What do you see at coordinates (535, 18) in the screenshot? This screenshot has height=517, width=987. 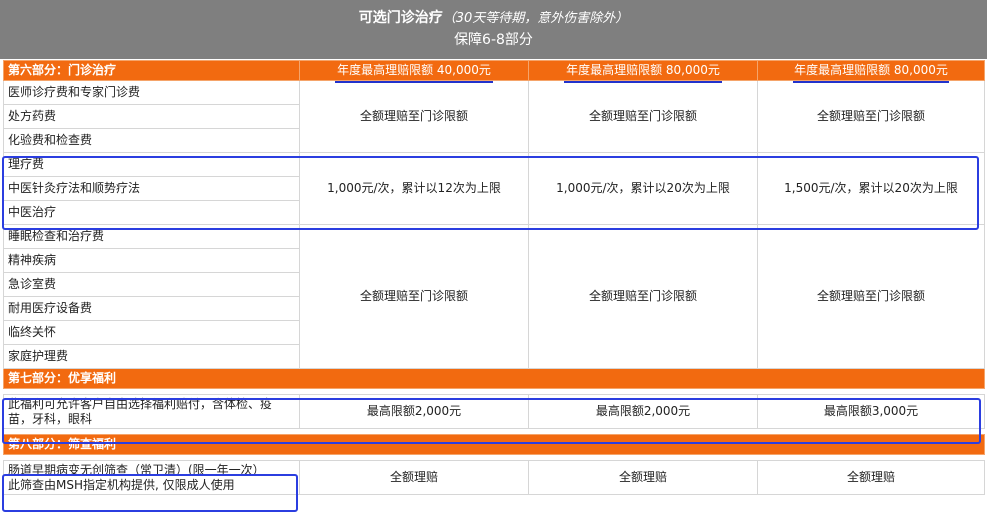 I see `header-note: （30天等待期，意外伤害除外）` at bounding box center [535, 18].